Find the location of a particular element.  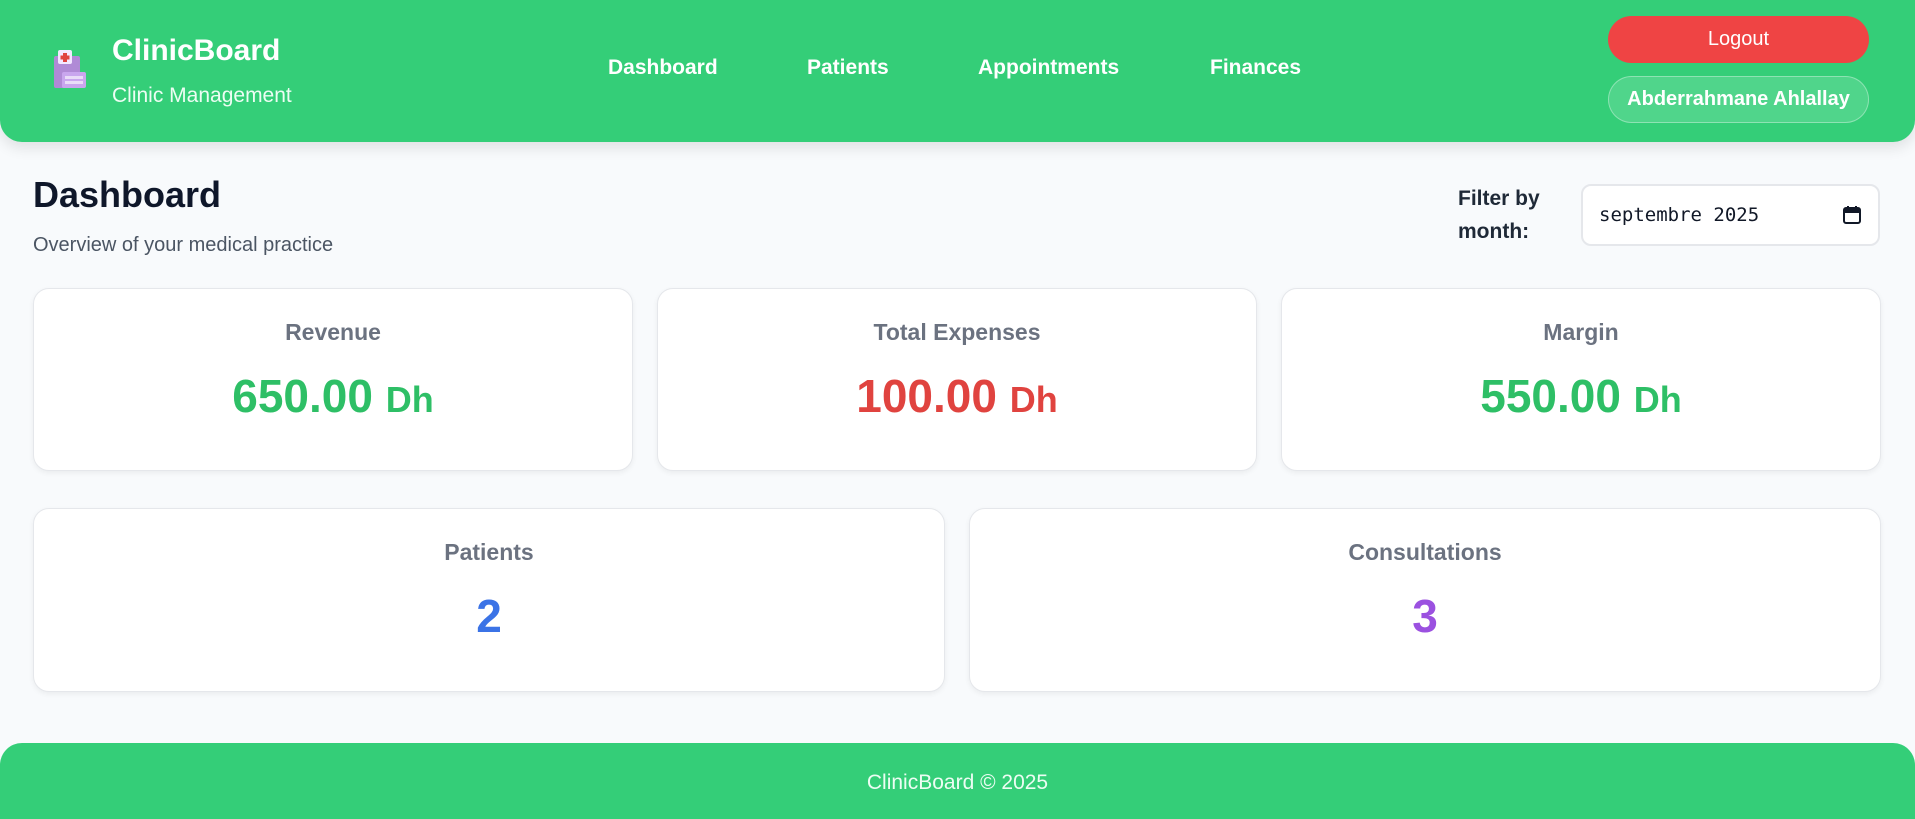

margin-value: 550.00 is located at coordinates (1550, 396).